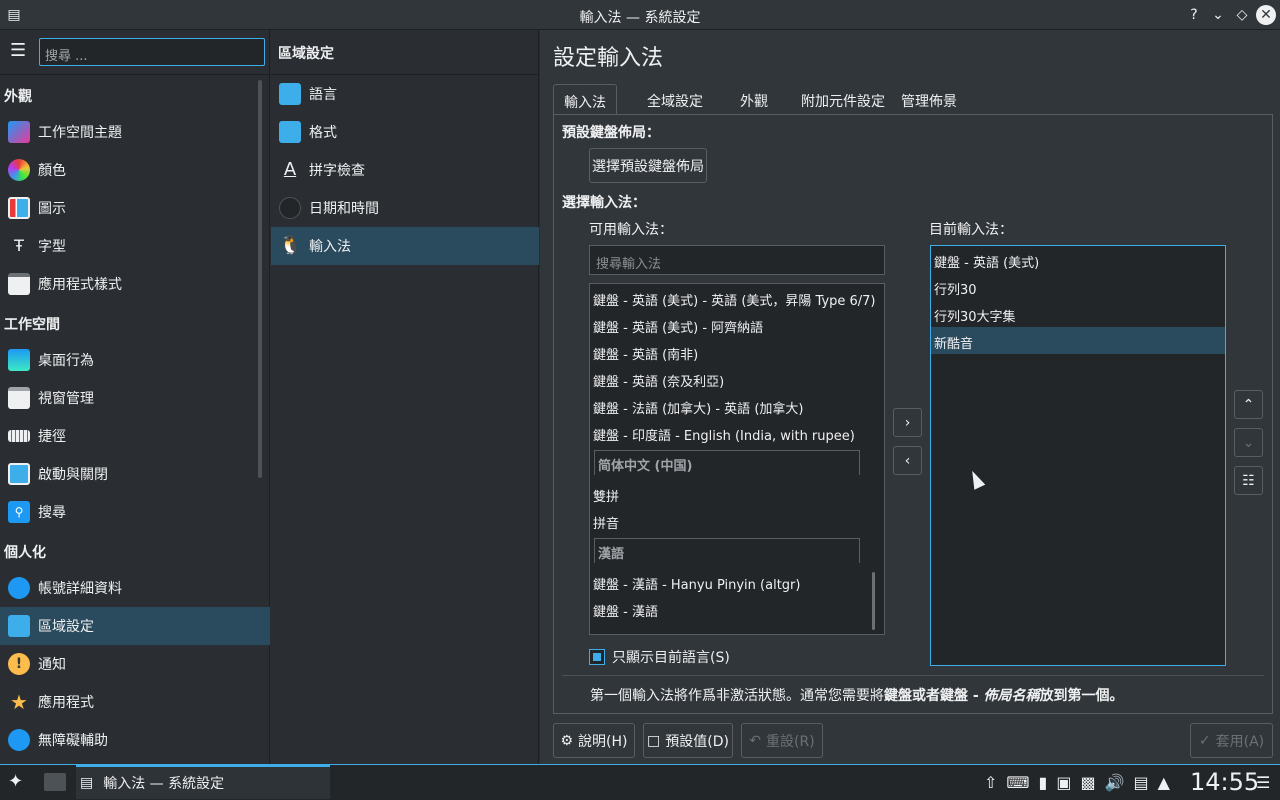 This screenshot has height=800, width=1280. Describe the element at coordinates (755, 740) in the screenshot. I see `undo-icon: ↶` at that location.